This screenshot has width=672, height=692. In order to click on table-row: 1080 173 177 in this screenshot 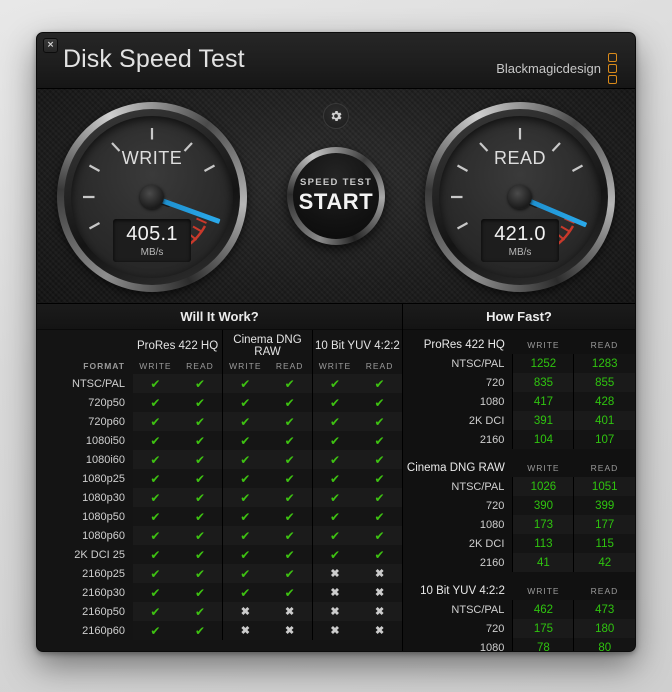, I will do `click(519, 524)`.